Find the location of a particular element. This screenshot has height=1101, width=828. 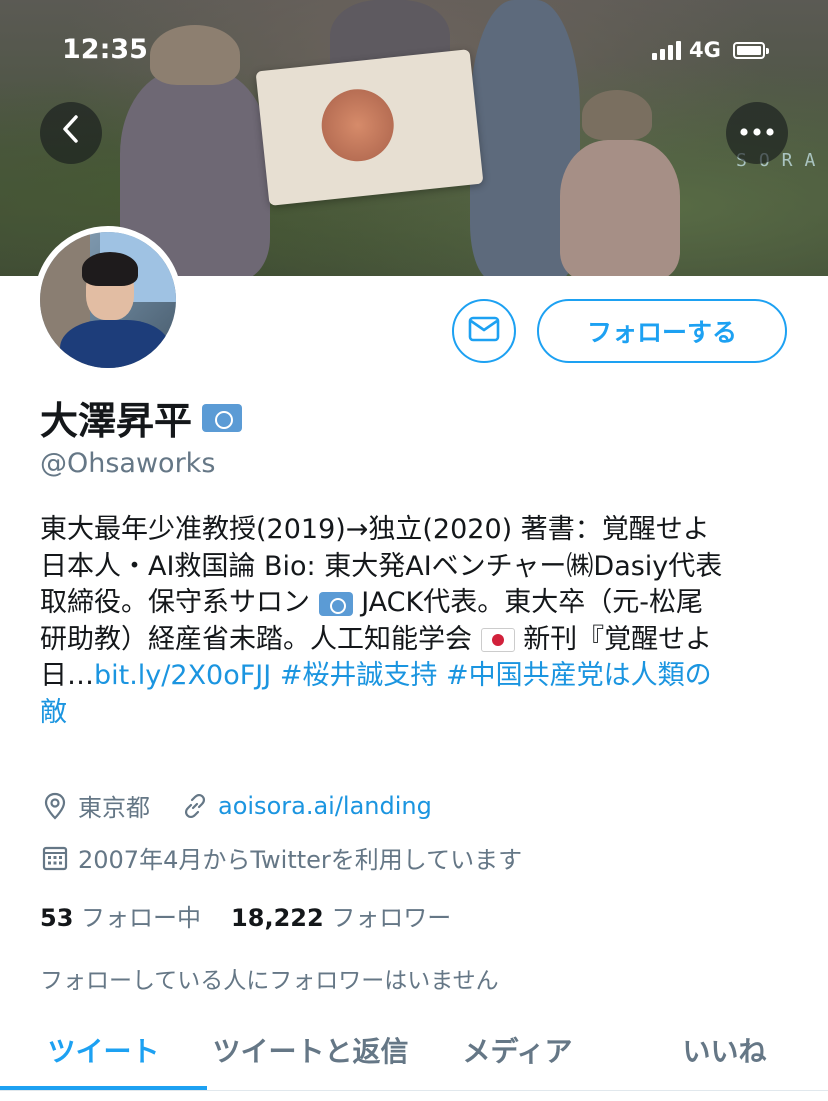

hashtag-link-continued: 敵 is located at coordinates (420, 713).